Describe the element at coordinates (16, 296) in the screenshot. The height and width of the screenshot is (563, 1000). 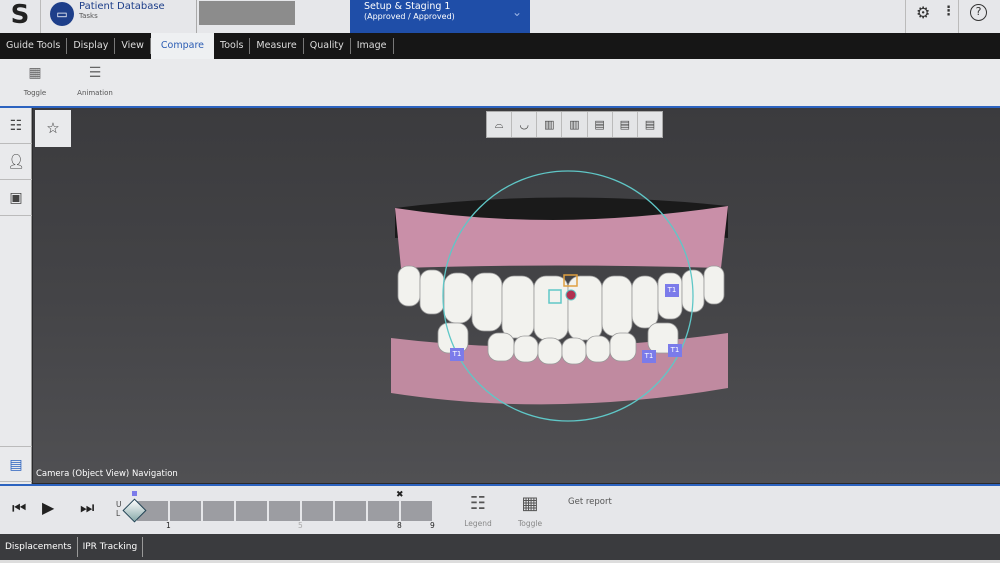
I see `left-sidebar: ☷ 👤︎ ▣ ▤` at that location.